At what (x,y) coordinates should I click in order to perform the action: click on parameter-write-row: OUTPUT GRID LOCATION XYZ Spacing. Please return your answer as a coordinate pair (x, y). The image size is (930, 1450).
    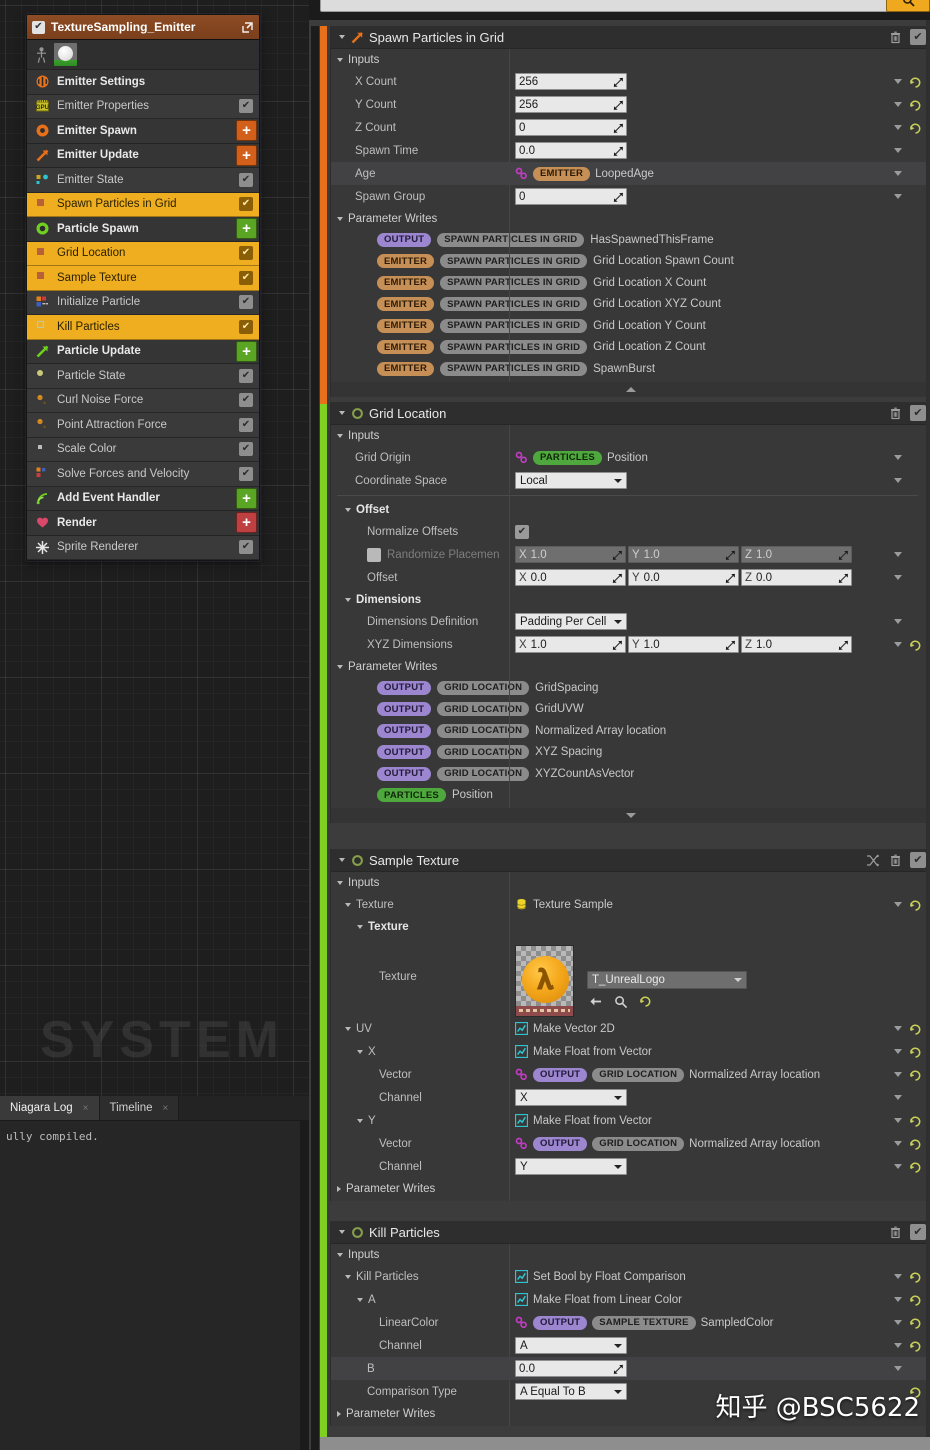
    Looking at the image, I should click on (630, 753).